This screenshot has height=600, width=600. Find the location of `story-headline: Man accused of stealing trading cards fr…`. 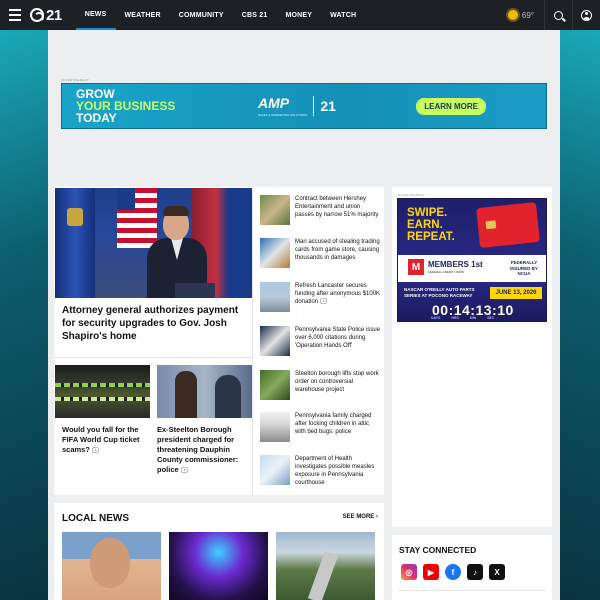

story-headline: Man accused of stealing trading cards fr… is located at coordinates (338, 253).